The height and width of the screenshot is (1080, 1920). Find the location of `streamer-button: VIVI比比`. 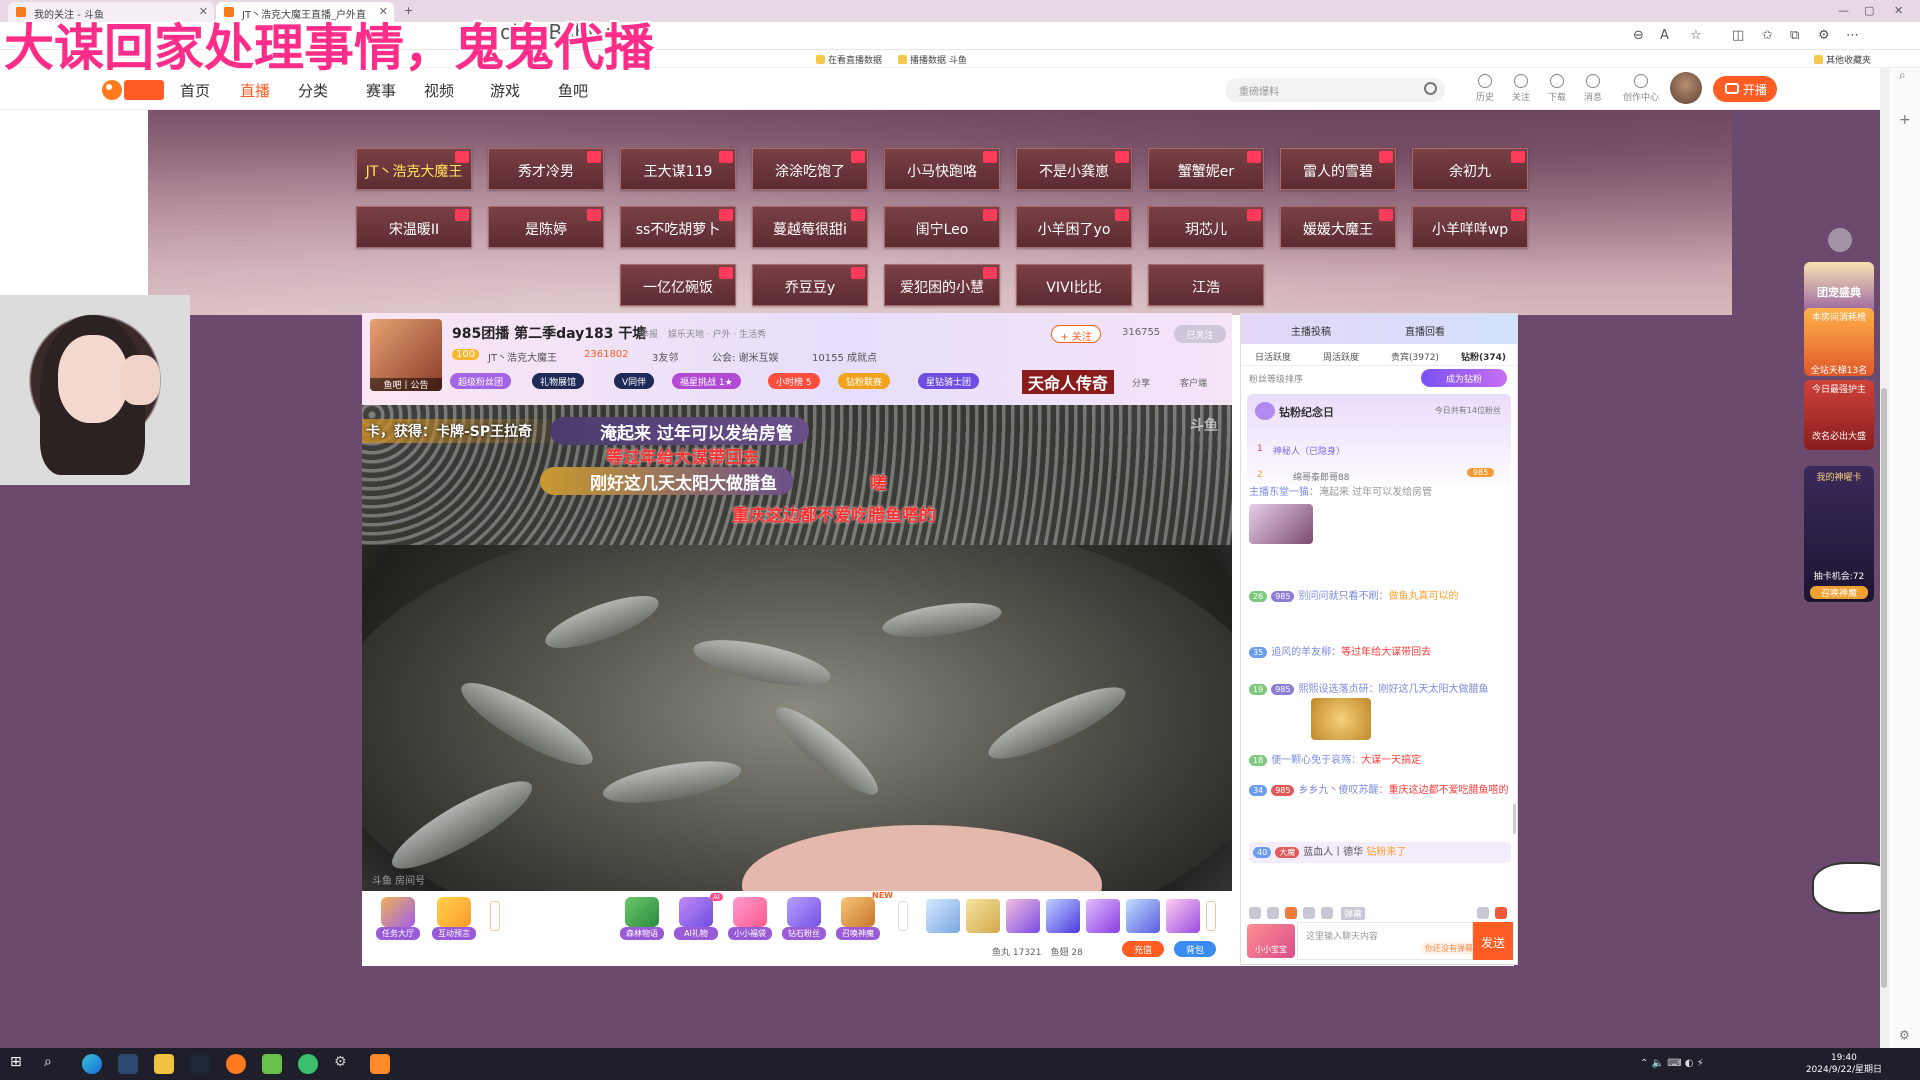

streamer-button: VIVI比比 is located at coordinates (1074, 285).